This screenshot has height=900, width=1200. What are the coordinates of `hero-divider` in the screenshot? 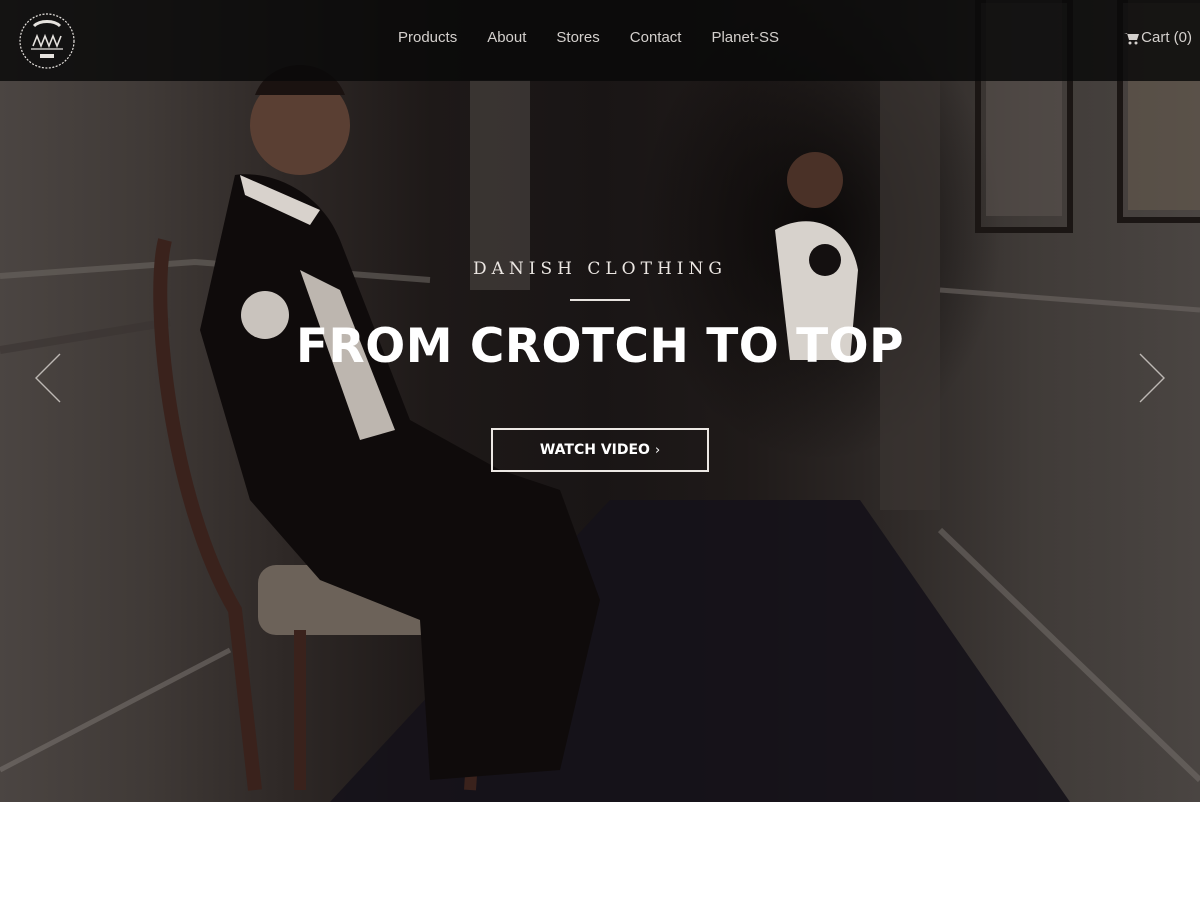 It's located at (600, 300).